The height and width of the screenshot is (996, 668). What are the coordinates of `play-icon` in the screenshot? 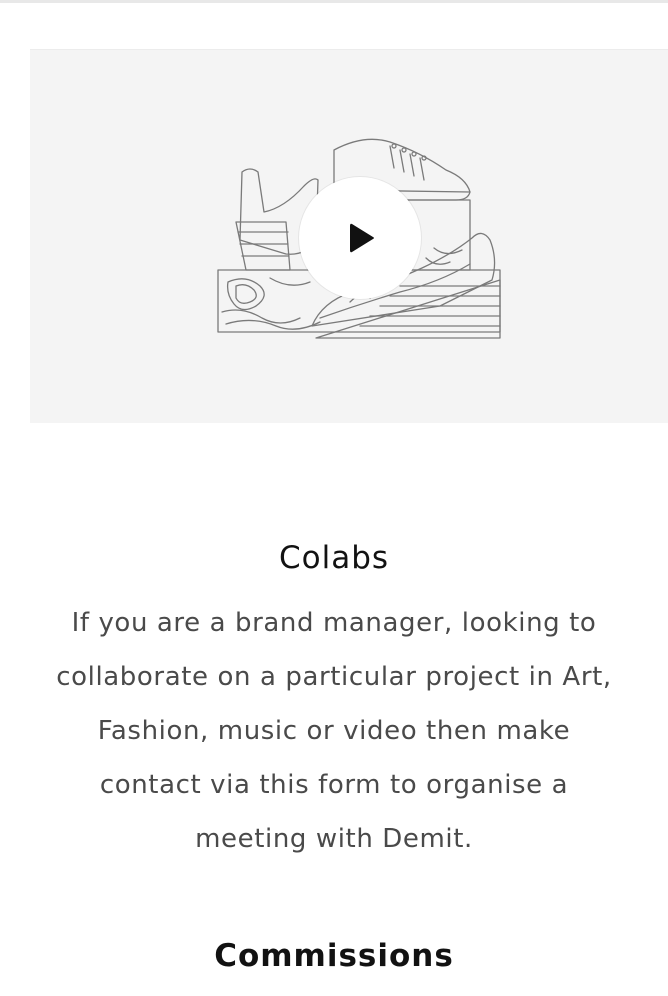 It's located at (362, 238).